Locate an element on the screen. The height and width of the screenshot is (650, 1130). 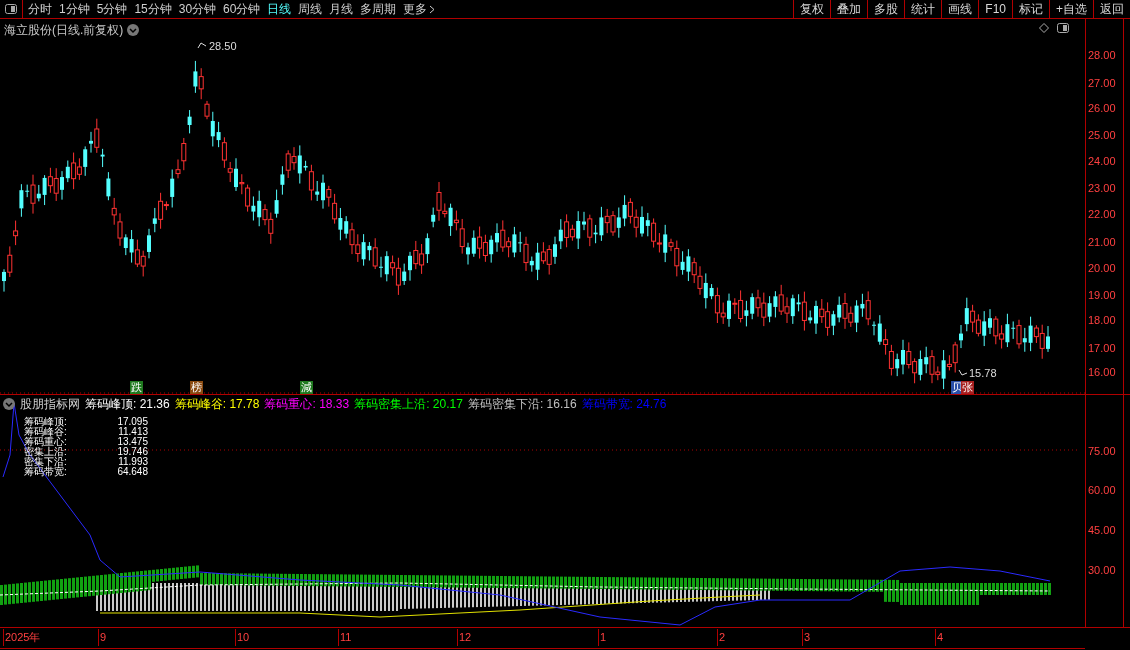
toolbar-button: 统计 is located at coordinates (923, 9).